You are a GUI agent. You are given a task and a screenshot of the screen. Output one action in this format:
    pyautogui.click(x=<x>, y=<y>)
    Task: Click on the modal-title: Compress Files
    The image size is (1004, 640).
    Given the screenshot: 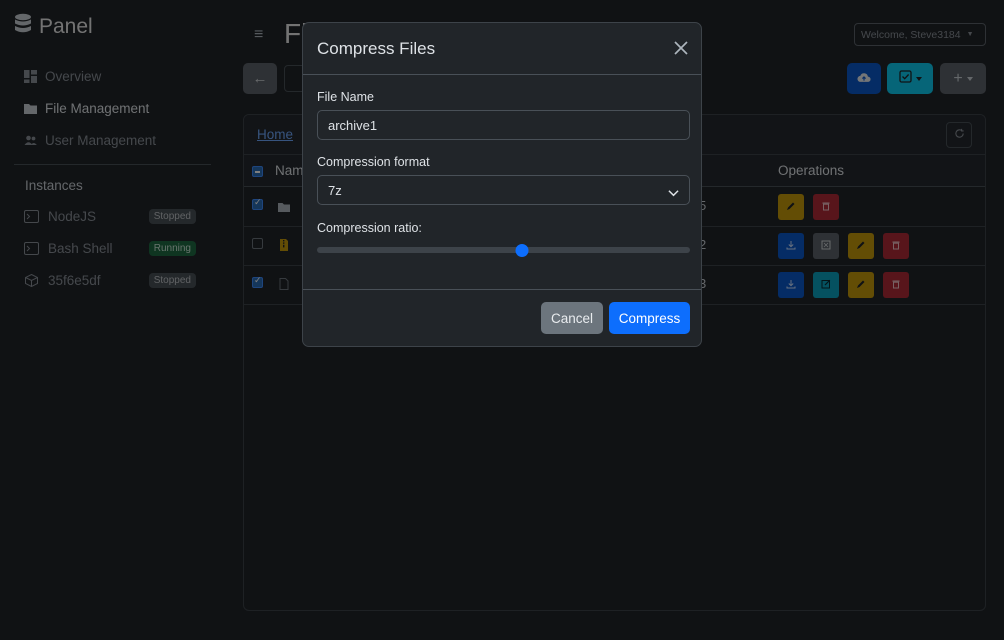 What is the action you would take?
    pyautogui.click(x=376, y=48)
    